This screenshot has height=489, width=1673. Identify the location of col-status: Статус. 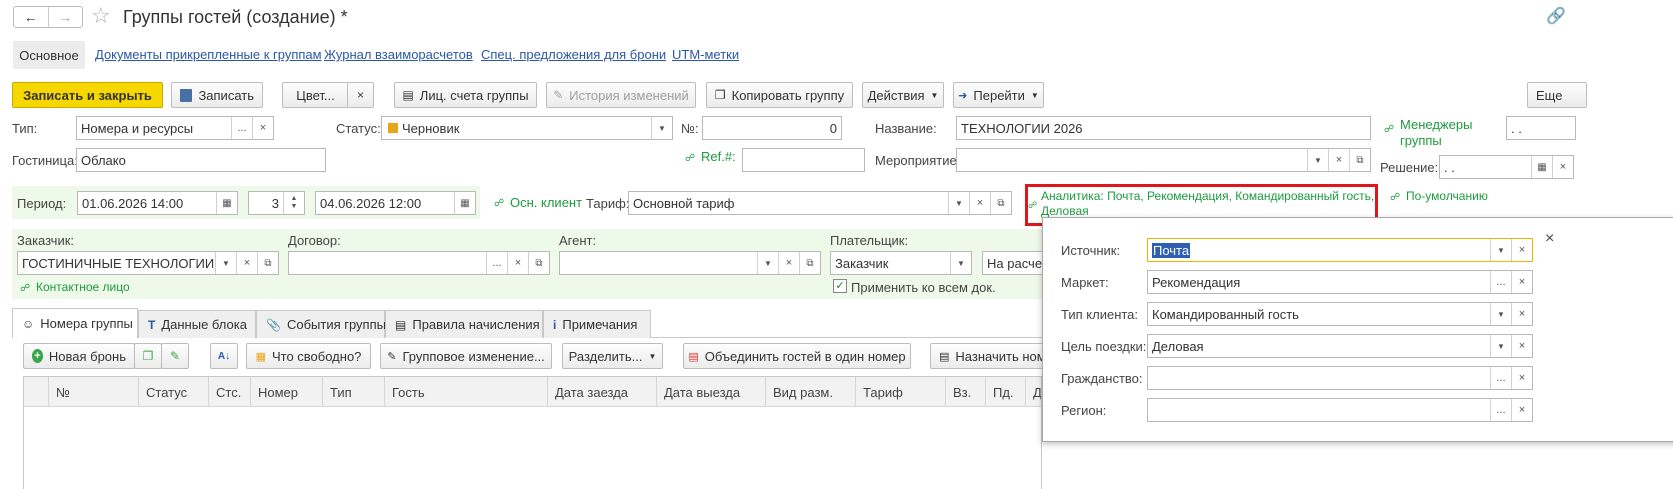
(174, 392).